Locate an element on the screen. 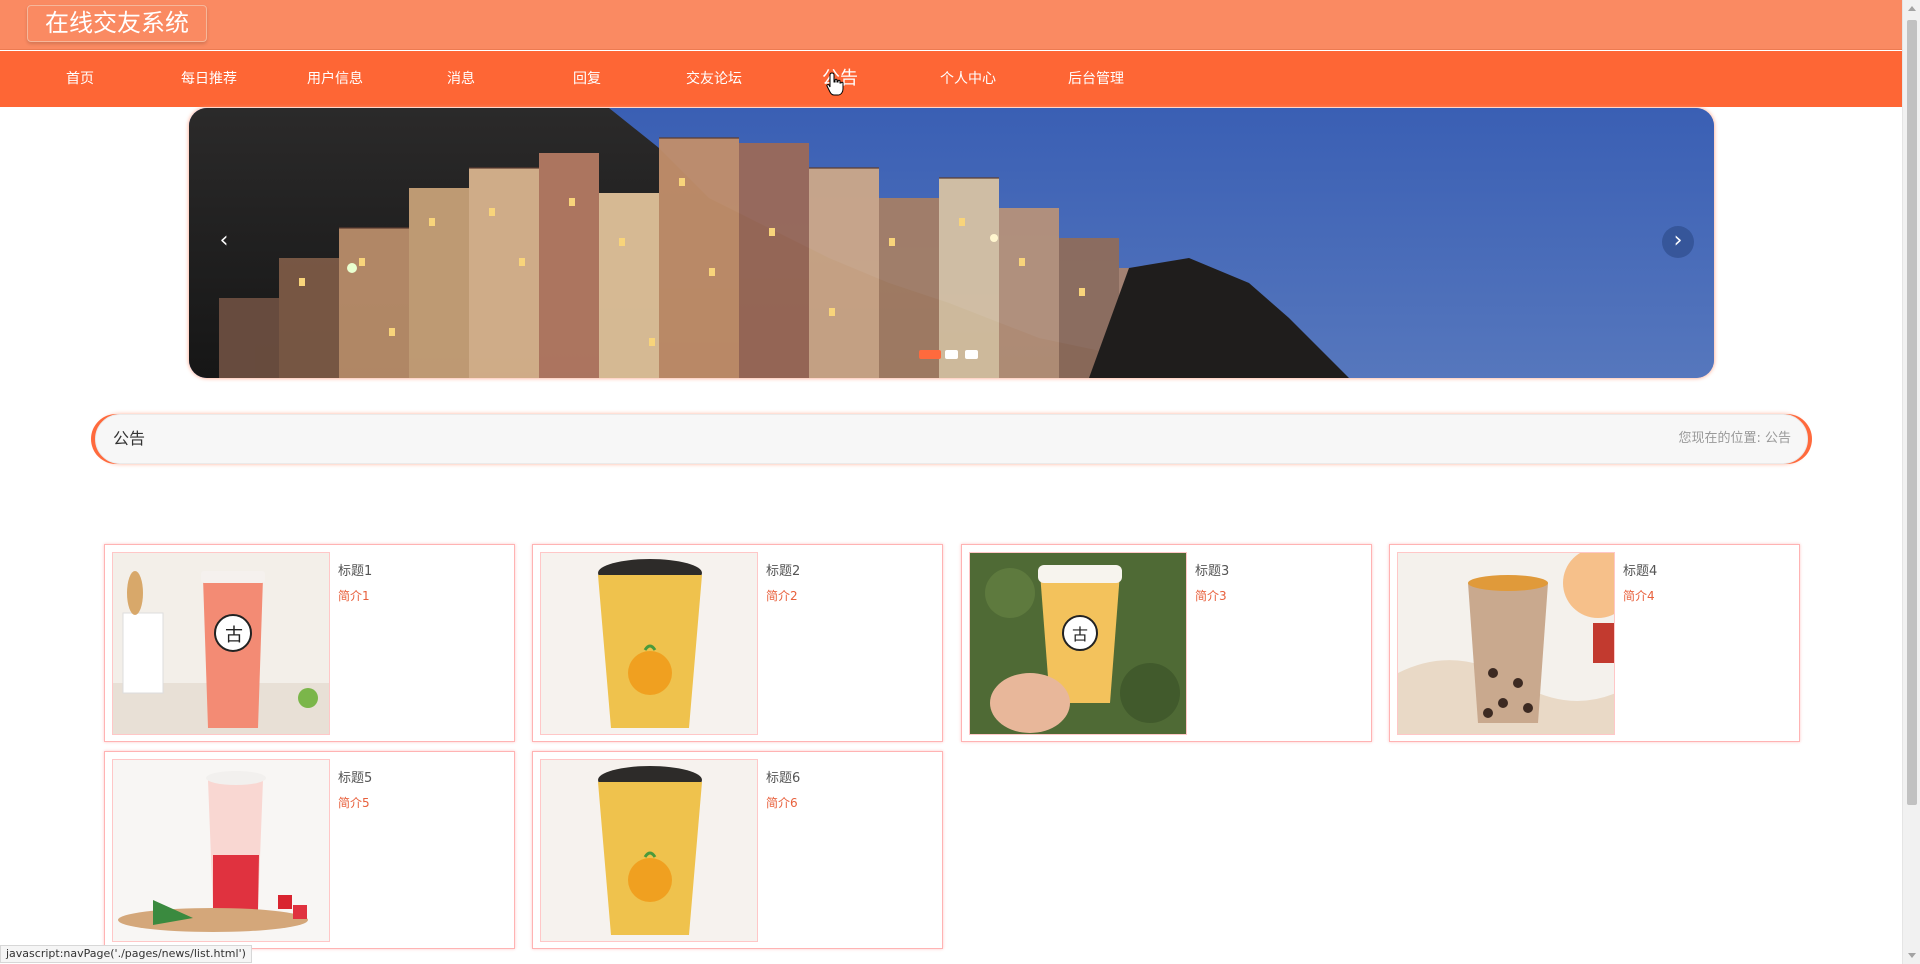 The width and height of the screenshot is (1920, 964). card-intro: 简介4 is located at coordinates (1639, 596).